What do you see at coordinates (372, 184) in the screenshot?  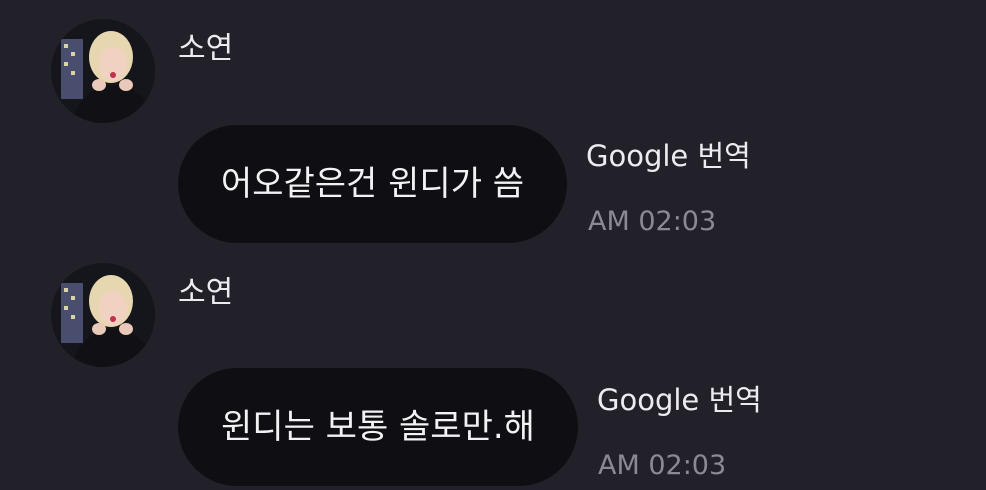 I see `message-bubble: 어오같은건 윈디가 씀` at bounding box center [372, 184].